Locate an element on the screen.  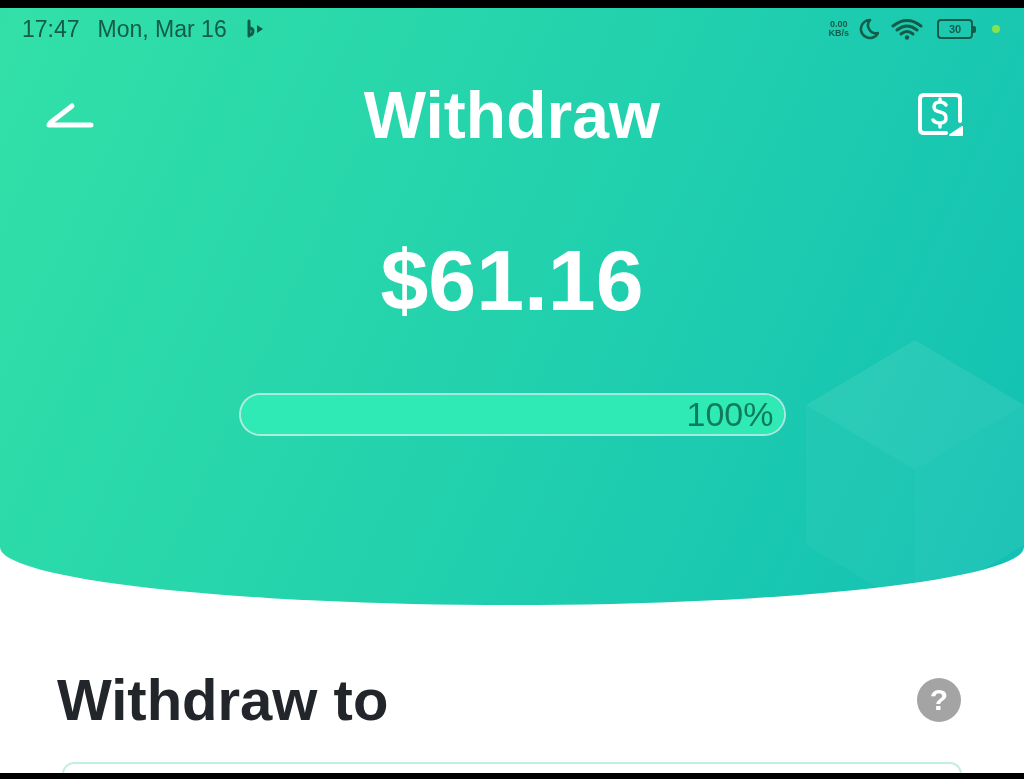
dollar-frame-icon is located at coordinates (941, 115).